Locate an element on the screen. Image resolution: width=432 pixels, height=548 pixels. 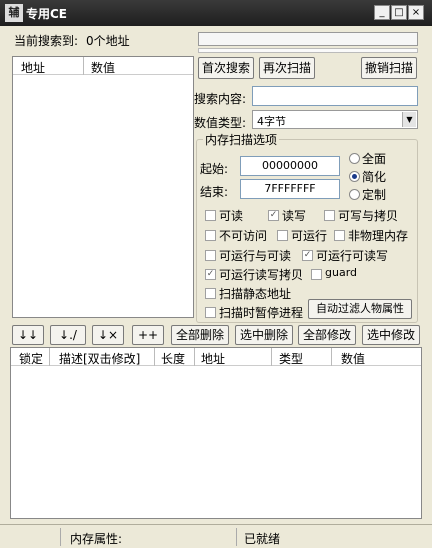
checkbox-static-only is located at coordinates (210, 293).